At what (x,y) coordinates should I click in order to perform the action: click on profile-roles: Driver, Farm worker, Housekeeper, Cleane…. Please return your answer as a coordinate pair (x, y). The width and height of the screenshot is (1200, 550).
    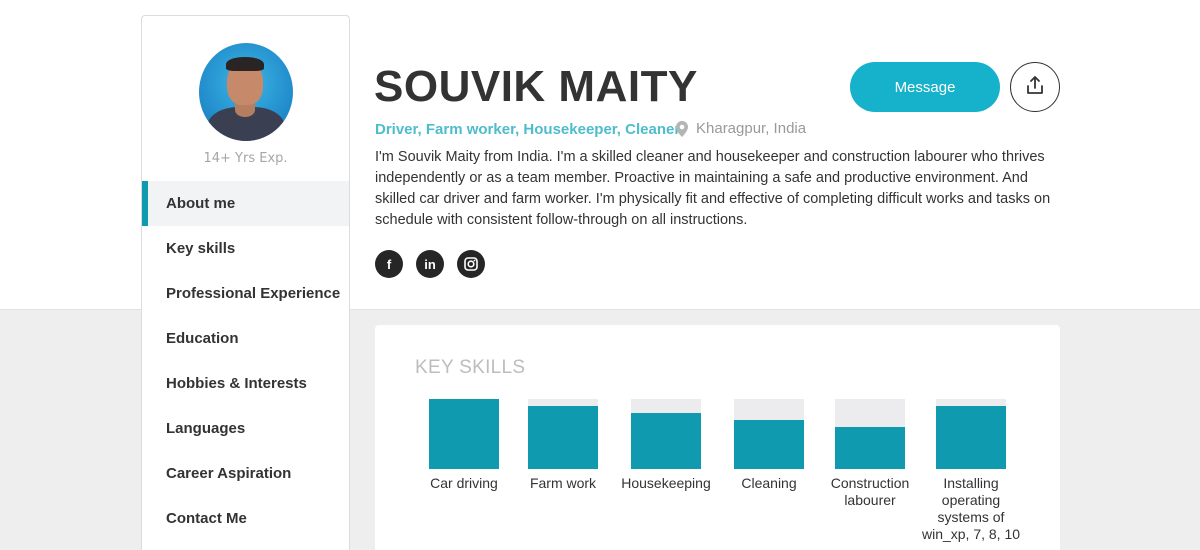
    Looking at the image, I should click on (528, 129).